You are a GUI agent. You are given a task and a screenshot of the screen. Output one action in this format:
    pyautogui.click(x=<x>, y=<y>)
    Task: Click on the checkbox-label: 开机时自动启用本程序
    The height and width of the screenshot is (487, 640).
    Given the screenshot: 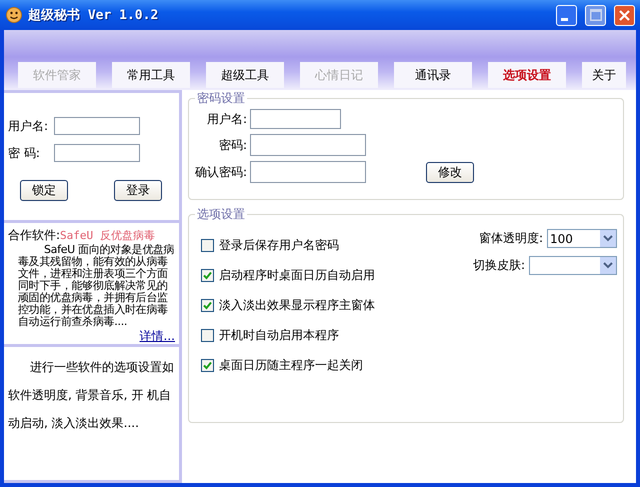 What is the action you would take?
    pyautogui.click(x=279, y=335)
    